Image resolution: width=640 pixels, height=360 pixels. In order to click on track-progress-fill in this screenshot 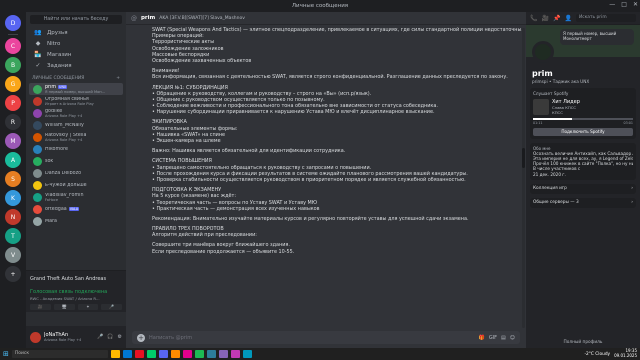, I will do `click(552, 119)`.